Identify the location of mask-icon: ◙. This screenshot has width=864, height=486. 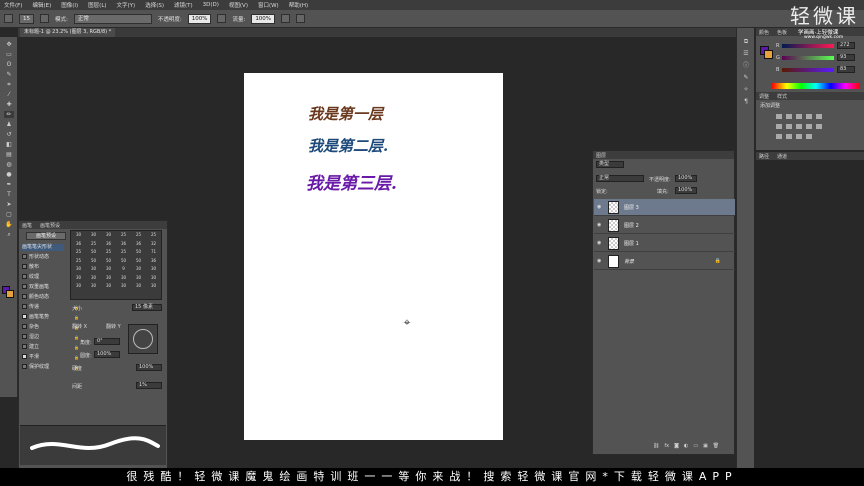
(676, 447).